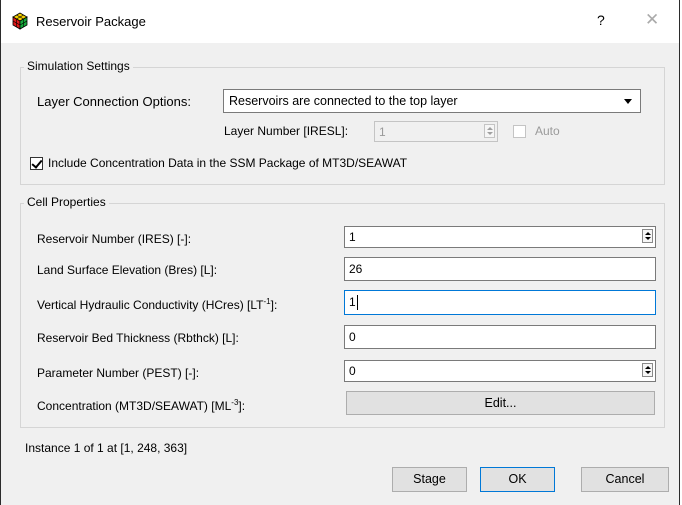  I want to click on help-button: ?, so click(601, 20).